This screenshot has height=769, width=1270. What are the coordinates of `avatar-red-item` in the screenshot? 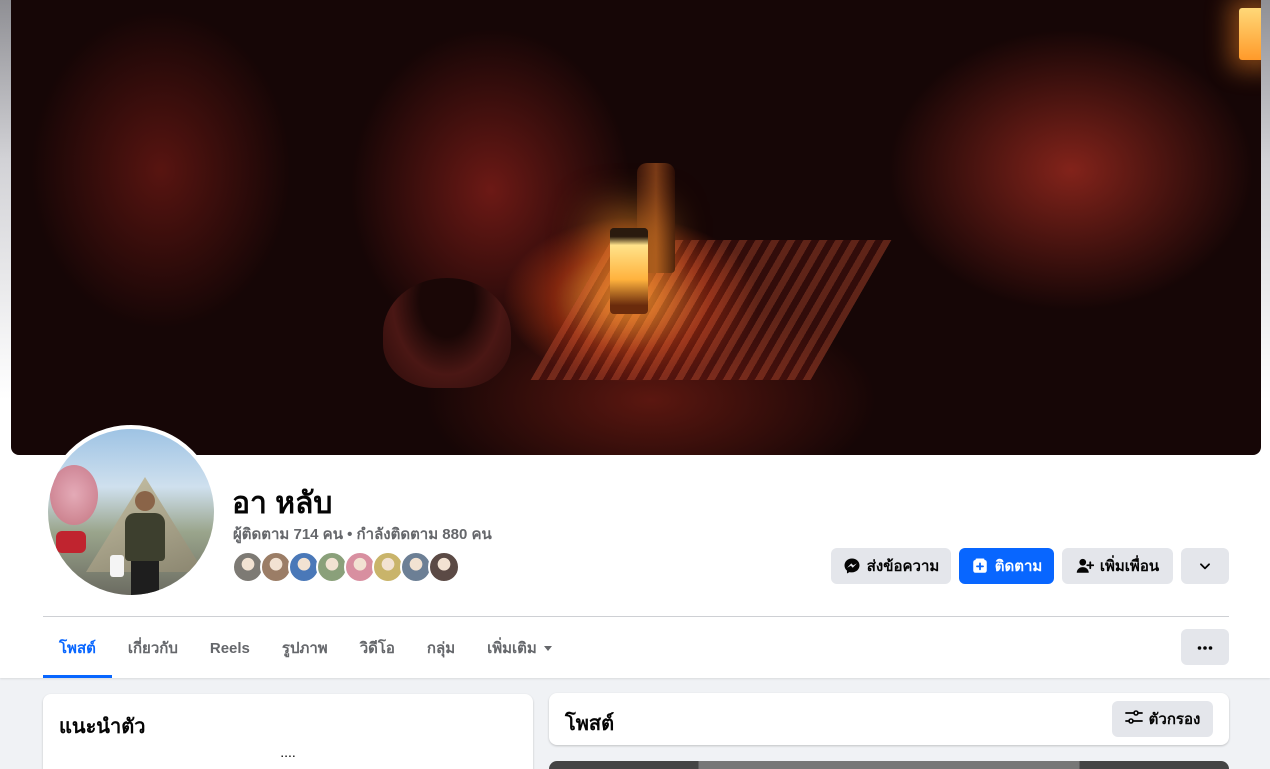 It's located at (71, 542).